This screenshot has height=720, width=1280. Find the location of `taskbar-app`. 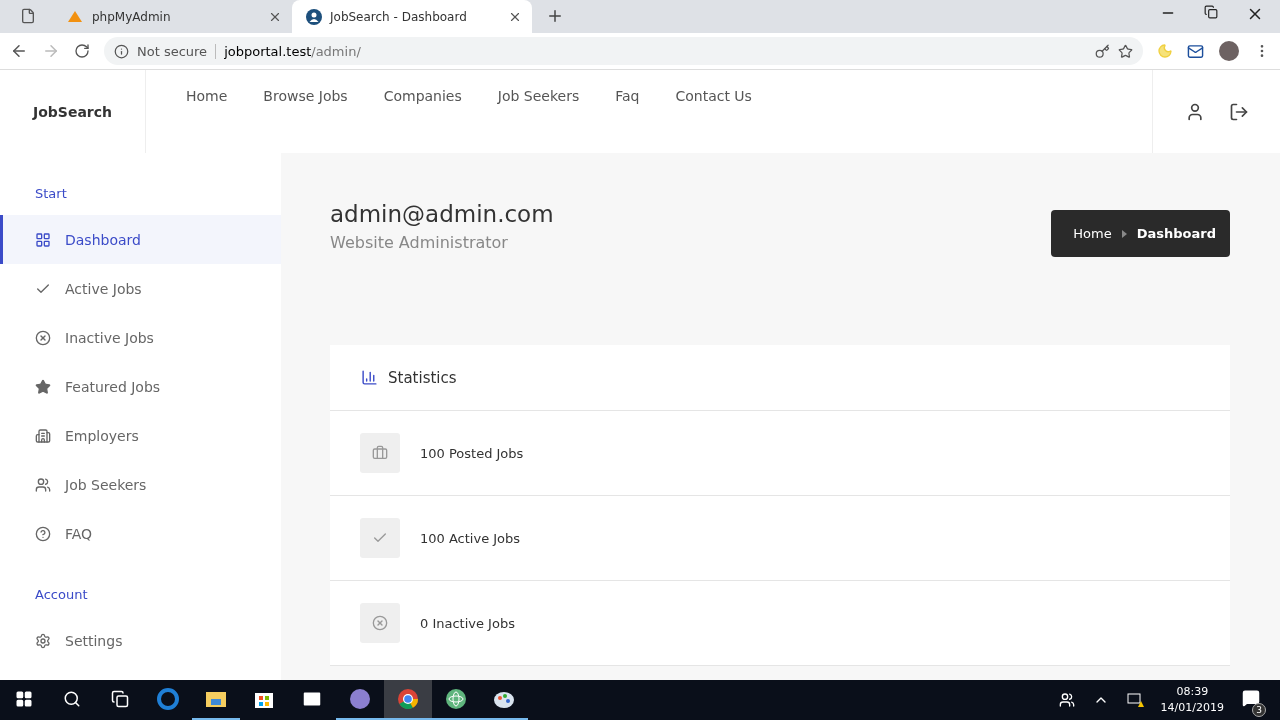

taskbar-app is located at coordinates (408, 700).